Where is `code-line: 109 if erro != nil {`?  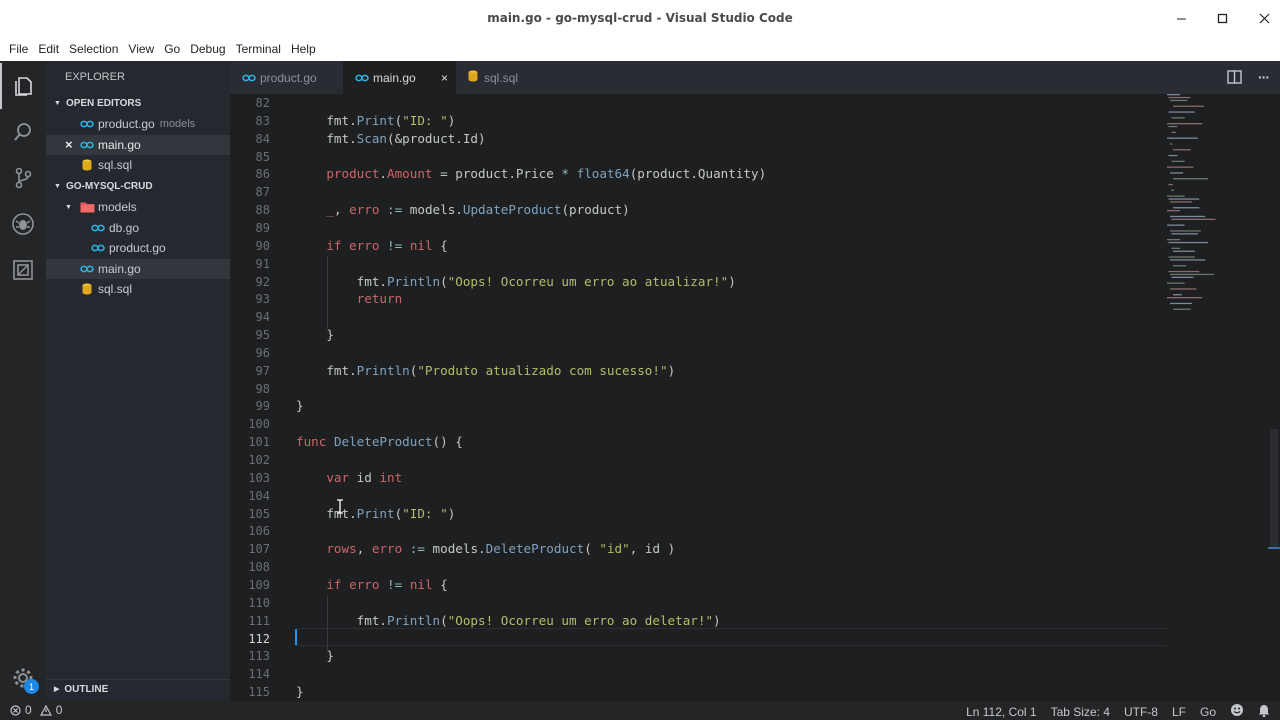
code-line: 109 if erro != nil { is located at coordinates (755, 585).